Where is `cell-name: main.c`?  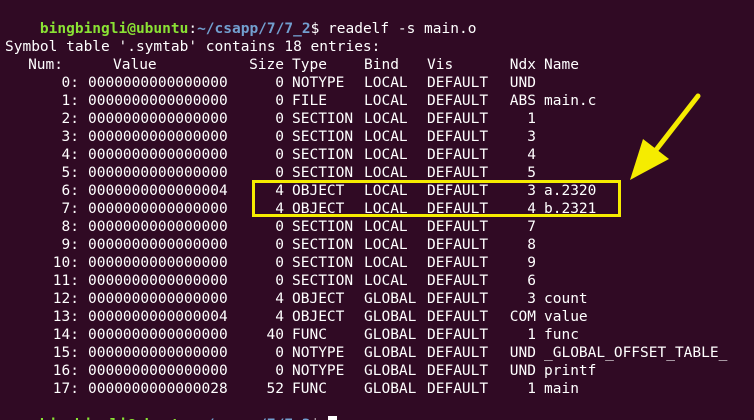 cell-name: main.c is located at coordinates (570, 101).